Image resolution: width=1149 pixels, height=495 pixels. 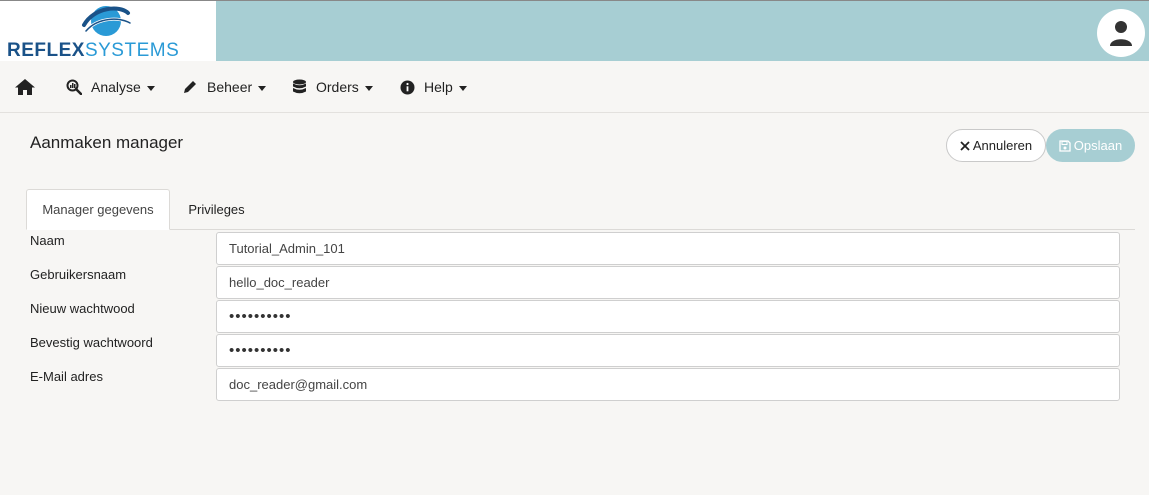 I want to click on name-label: Naam, so click(x=47, y=240).